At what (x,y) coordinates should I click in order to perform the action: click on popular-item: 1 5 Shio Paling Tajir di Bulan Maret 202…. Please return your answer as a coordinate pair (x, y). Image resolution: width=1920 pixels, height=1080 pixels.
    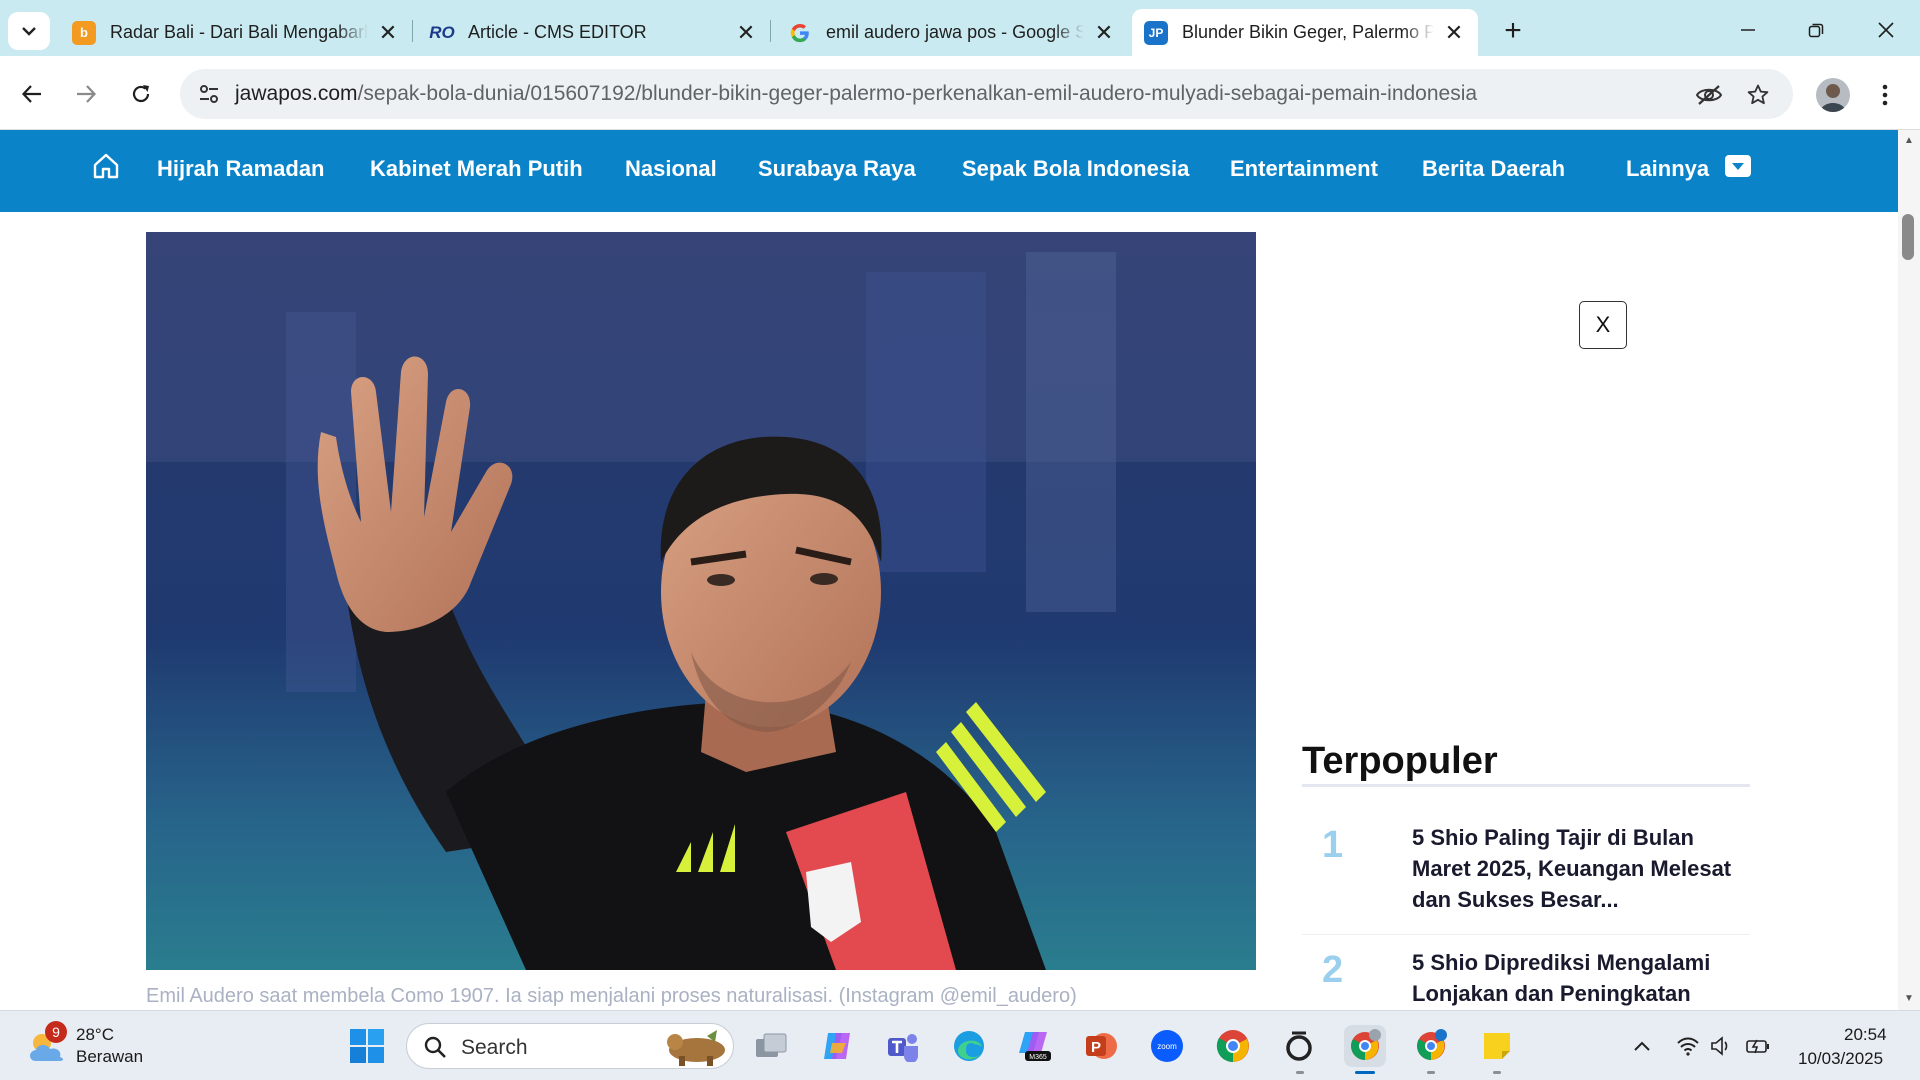
    Looking at the image, I should click on (1526, 872).